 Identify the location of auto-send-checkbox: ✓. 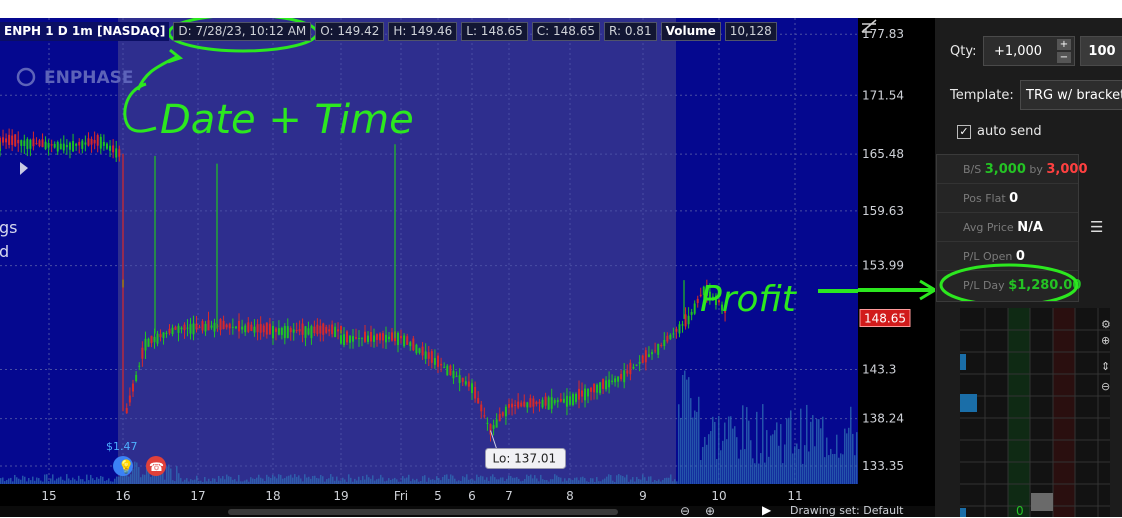
(964, 132).